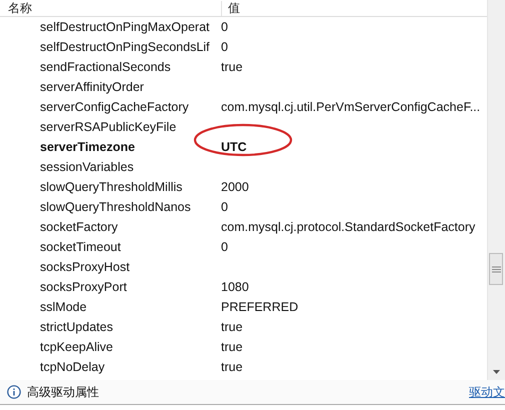 The height and width of the screenshot is (410, 505). Describe the element at coordinates (105, 67) in the screenshot. I see `property-name: sendFractionalSeconds` at that location.